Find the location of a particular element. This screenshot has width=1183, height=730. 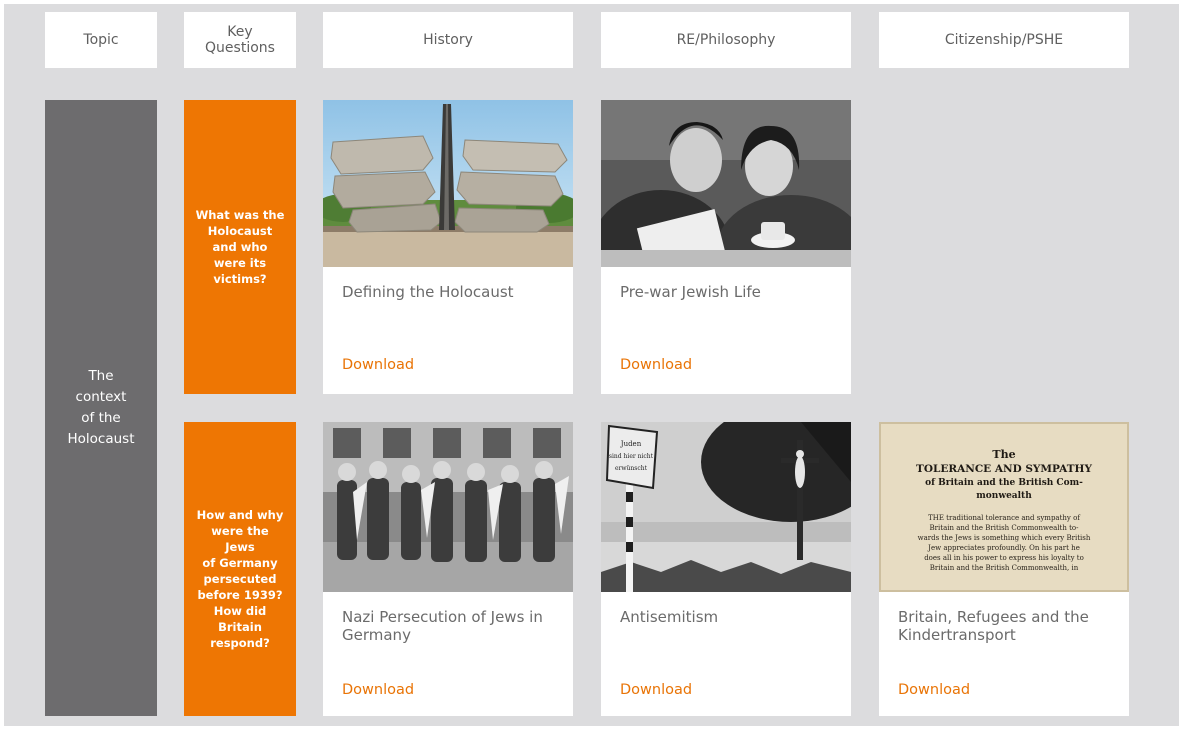

header-topic-label: Topic is located at coordinates (101, 40).